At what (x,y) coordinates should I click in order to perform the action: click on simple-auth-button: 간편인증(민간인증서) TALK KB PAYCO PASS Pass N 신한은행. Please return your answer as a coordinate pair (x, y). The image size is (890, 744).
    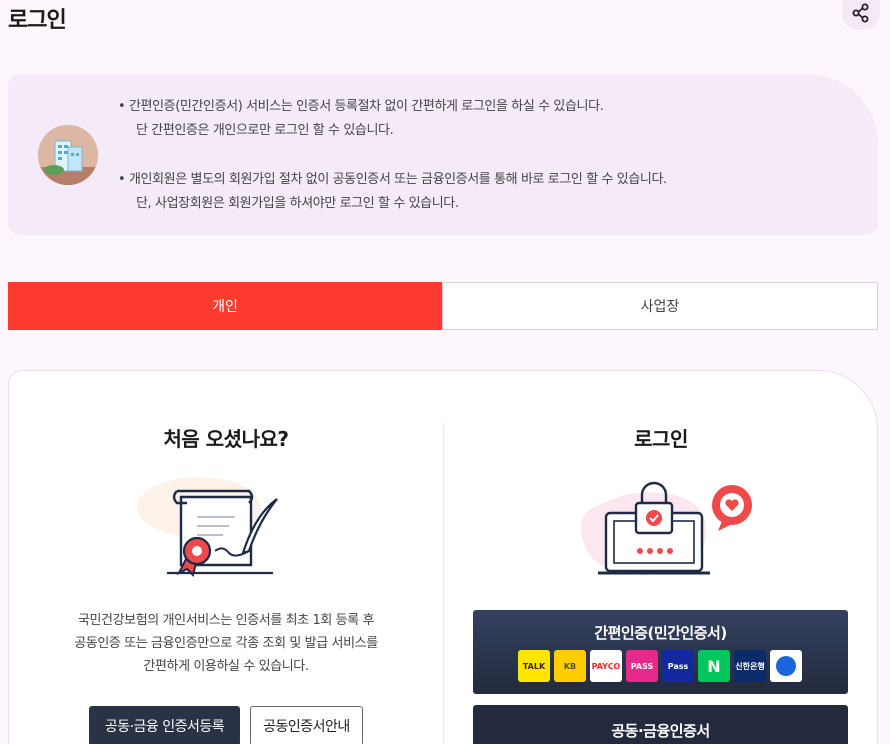
    Looking at the image, I should click on (660, 652).